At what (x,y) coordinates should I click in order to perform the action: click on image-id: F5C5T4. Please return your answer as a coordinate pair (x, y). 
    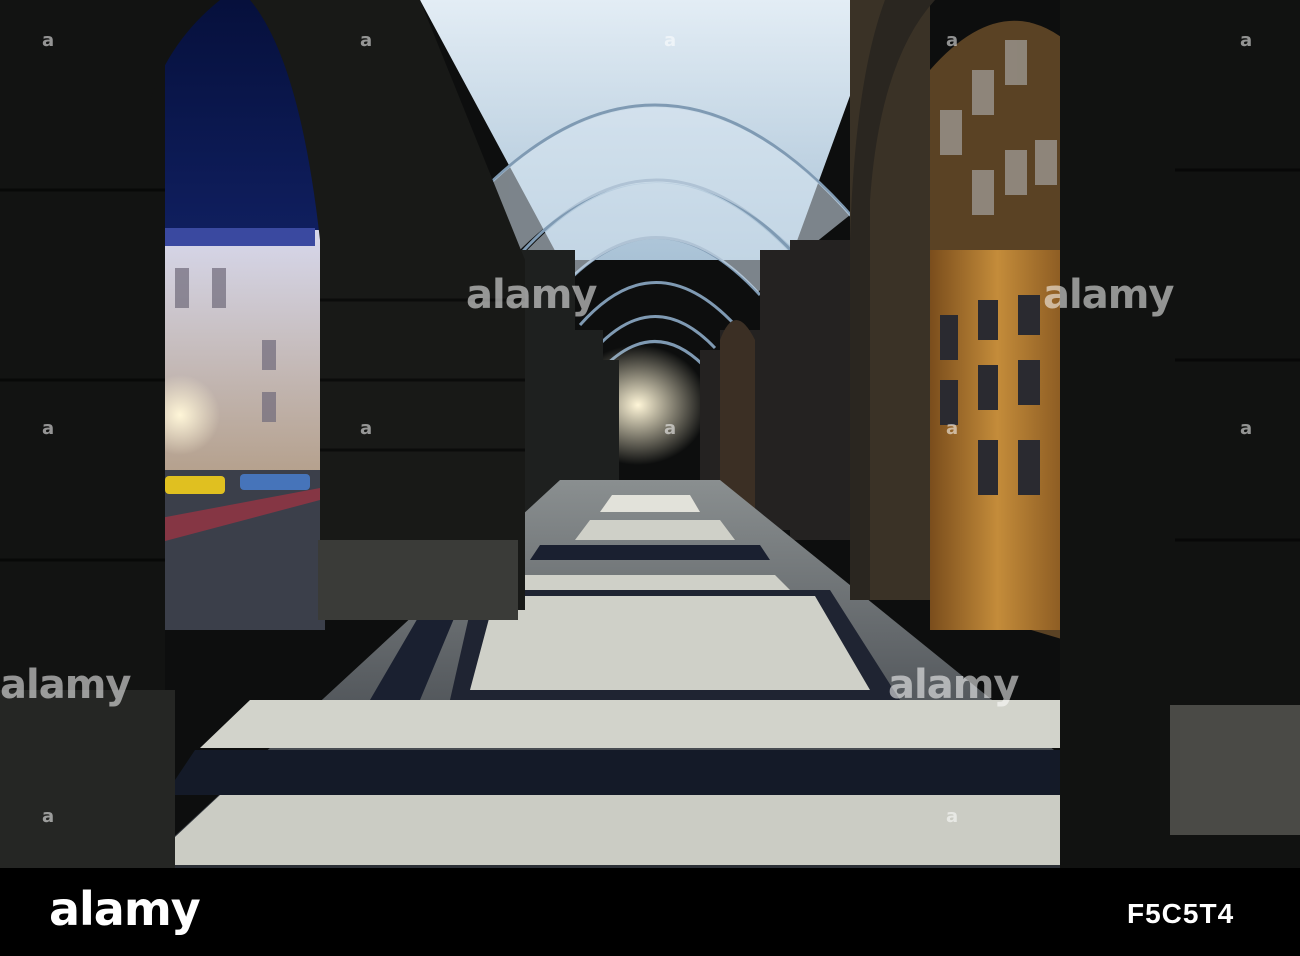
    Looking at the image, I should click on (1181, 913).